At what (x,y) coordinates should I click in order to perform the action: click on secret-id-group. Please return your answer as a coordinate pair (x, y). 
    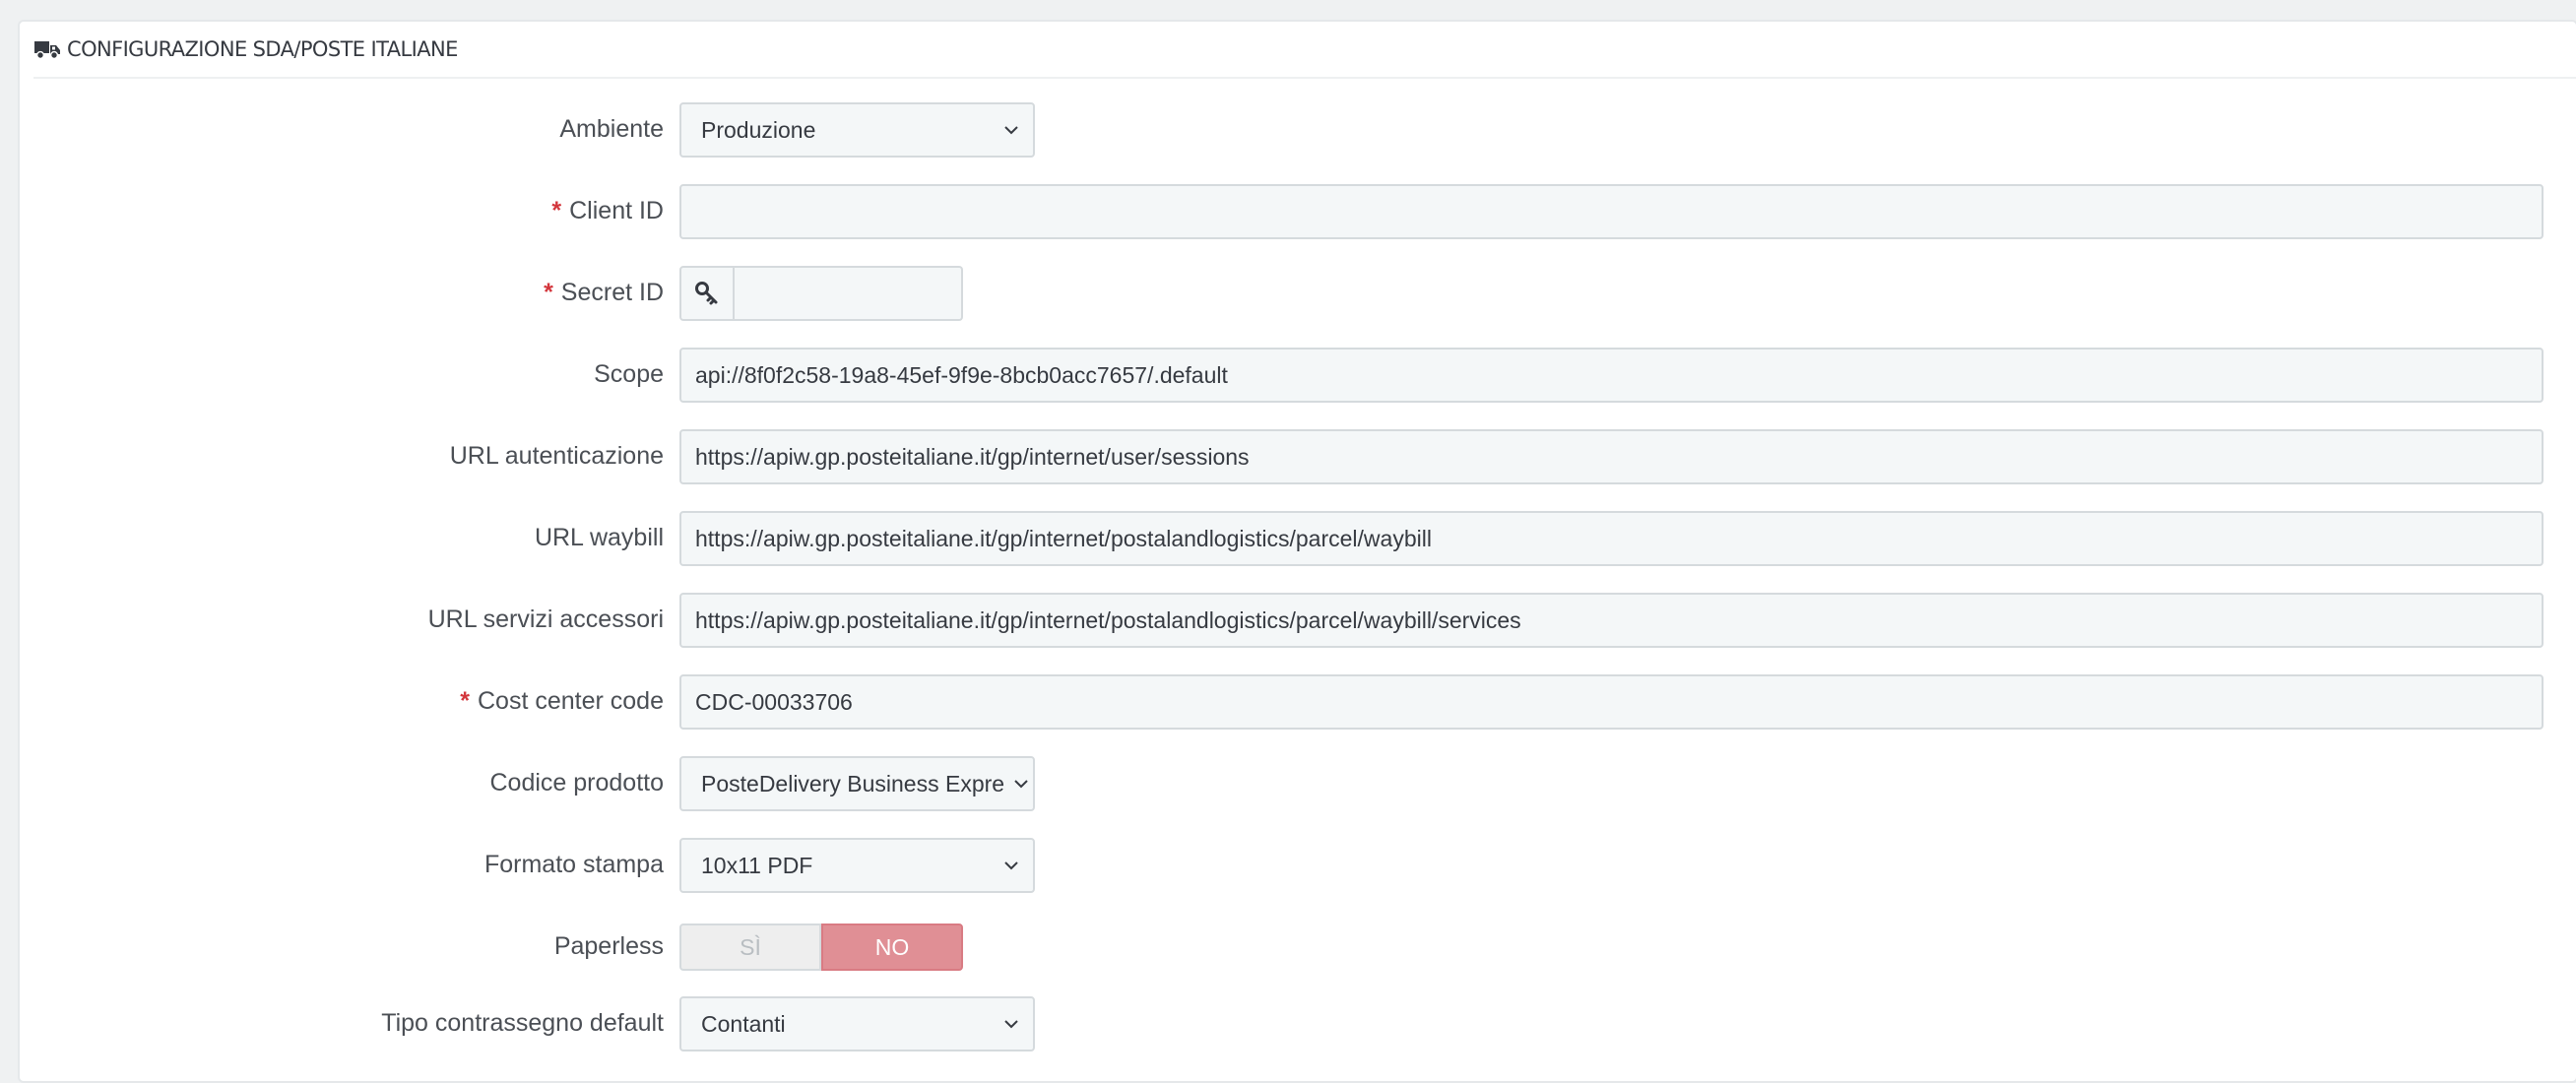
    Looking at the image, I should click on (821, 293).